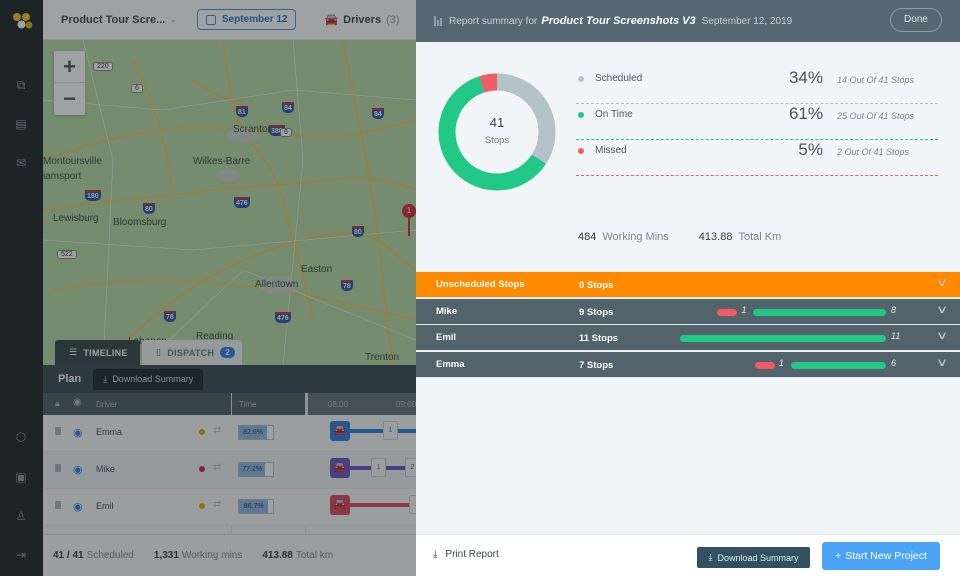 The height and width of the screenshot is (576, 960). Describe the element at coordinates (688, 364) in the screenshot. I see `driver-summary-row: Emma 7 Stops ∨ 1 6` at that location.